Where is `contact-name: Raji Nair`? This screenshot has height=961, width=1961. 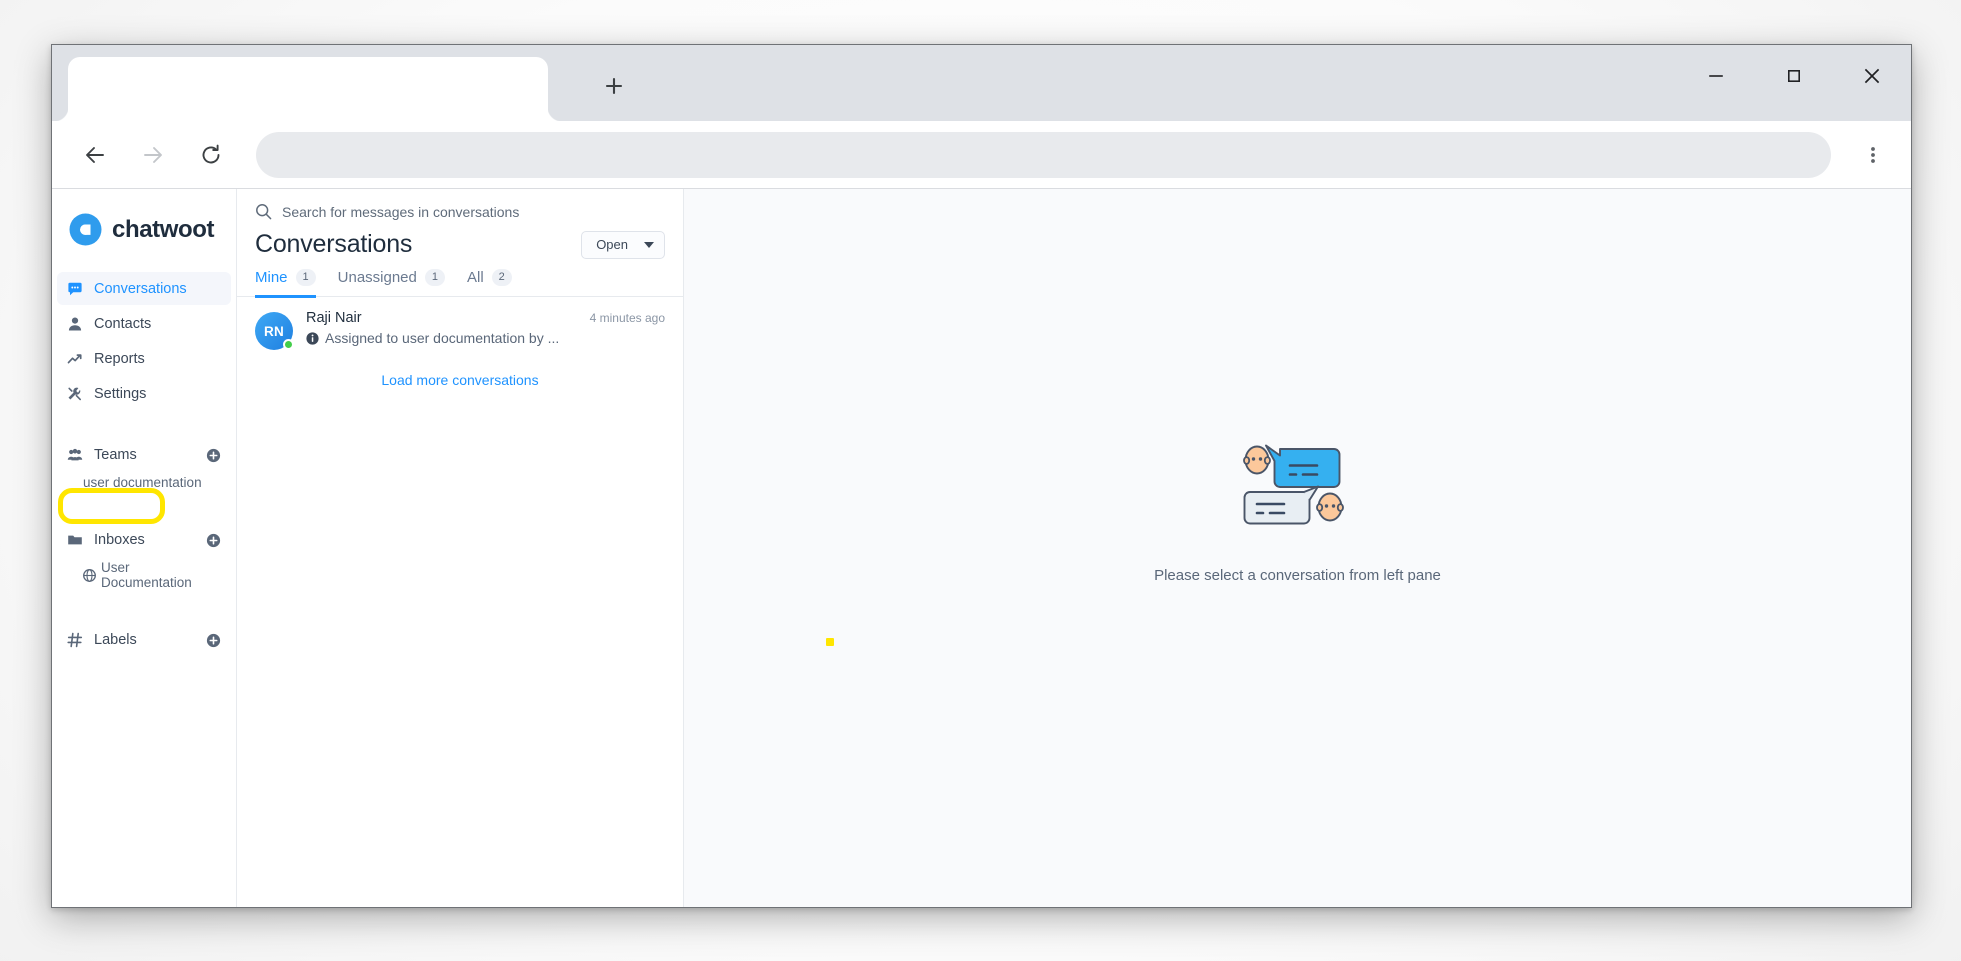
contact-name: Raji Nair is located at coordinates (334, 318).